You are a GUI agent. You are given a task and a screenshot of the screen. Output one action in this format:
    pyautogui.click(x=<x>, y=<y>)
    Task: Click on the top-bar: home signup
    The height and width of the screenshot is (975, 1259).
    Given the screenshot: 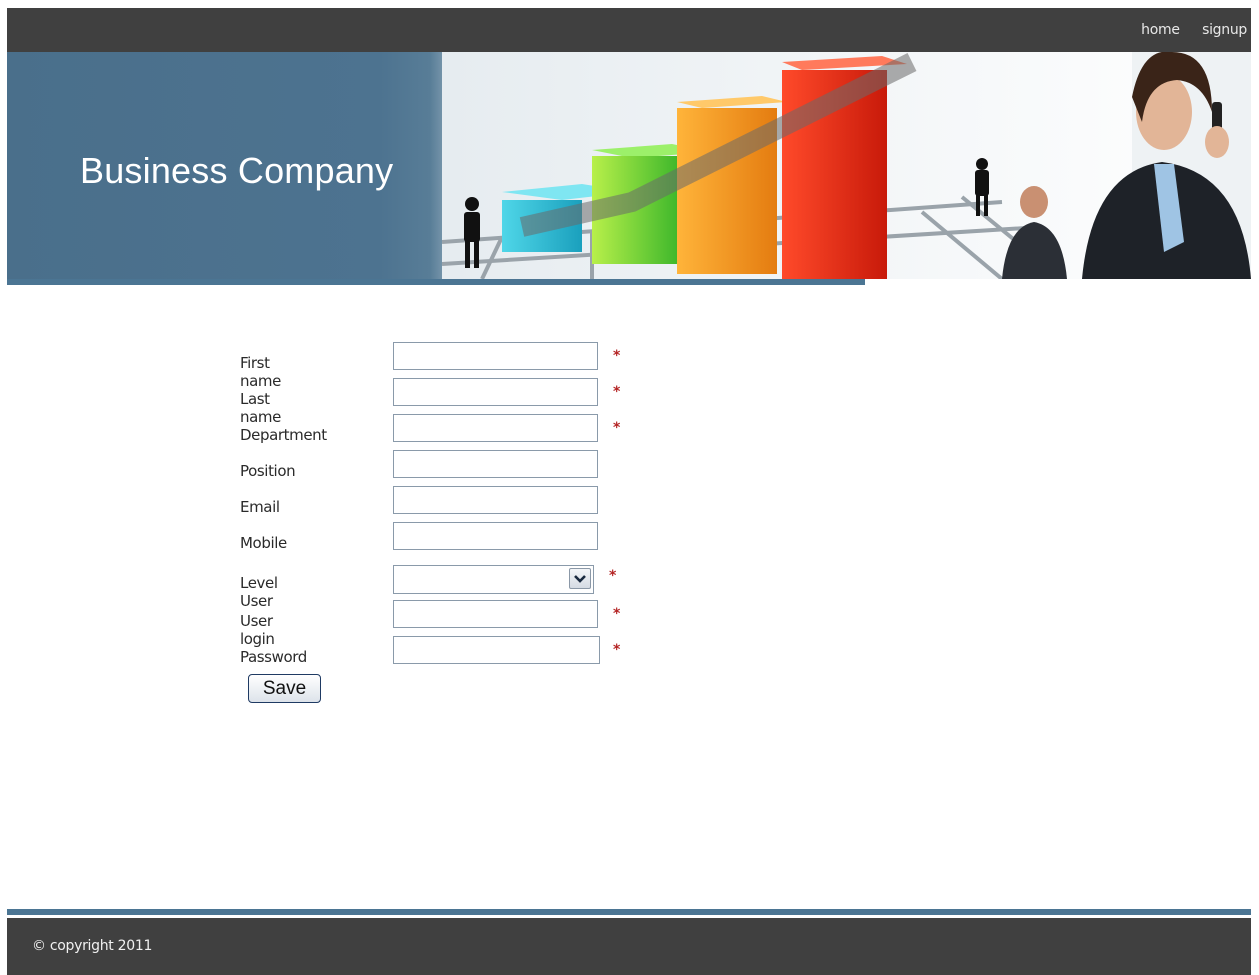 What is the action you would take?
    pyautogui.click(x=629, y=30)
    